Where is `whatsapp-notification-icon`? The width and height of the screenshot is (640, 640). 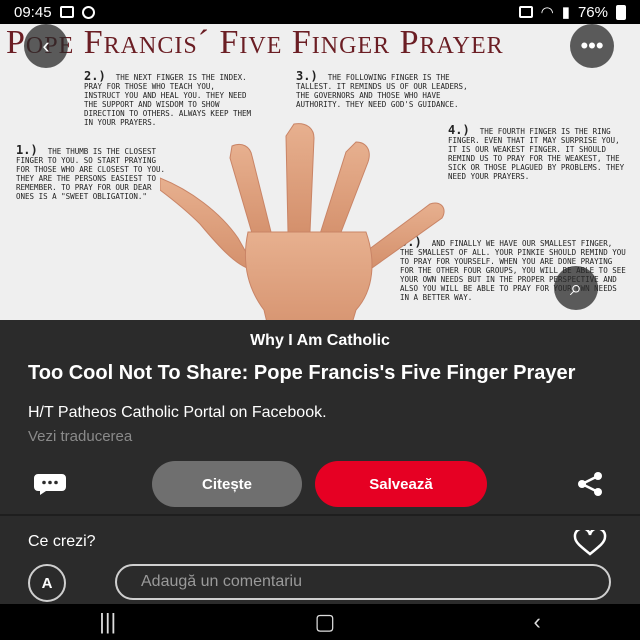 whatsapp-notification-icon is located at coordinates (88, 12).